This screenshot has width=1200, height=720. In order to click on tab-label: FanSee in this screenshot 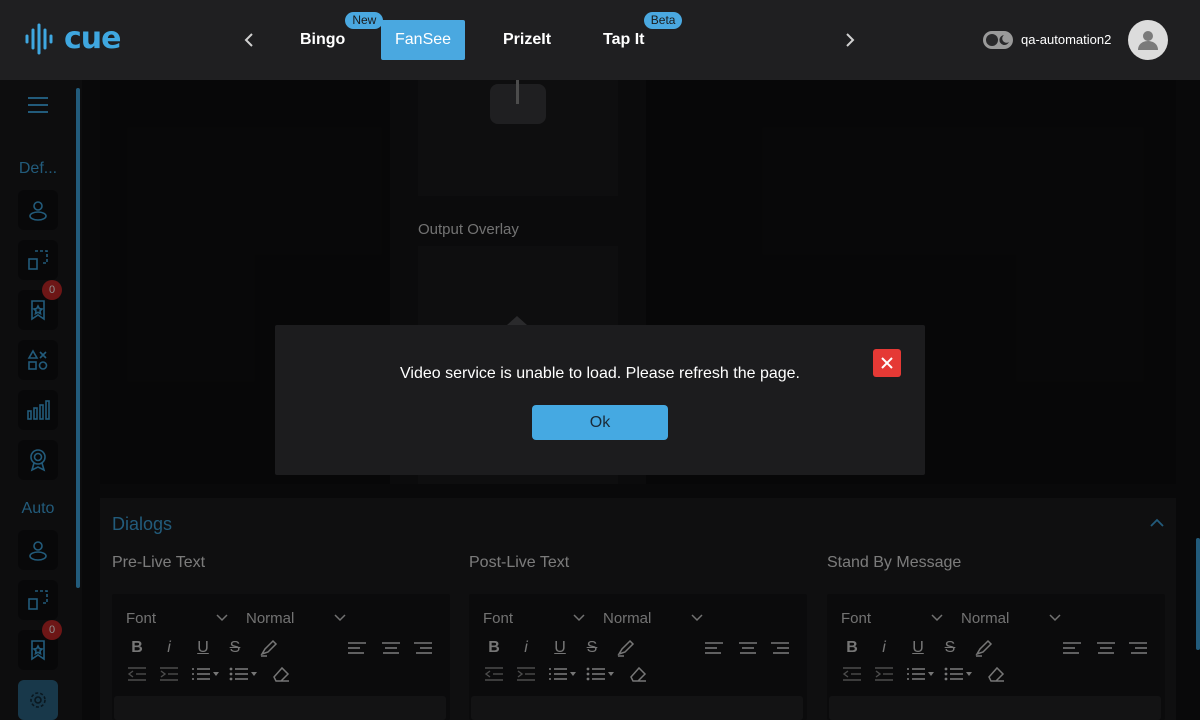, I will do `click(423, 39)`.